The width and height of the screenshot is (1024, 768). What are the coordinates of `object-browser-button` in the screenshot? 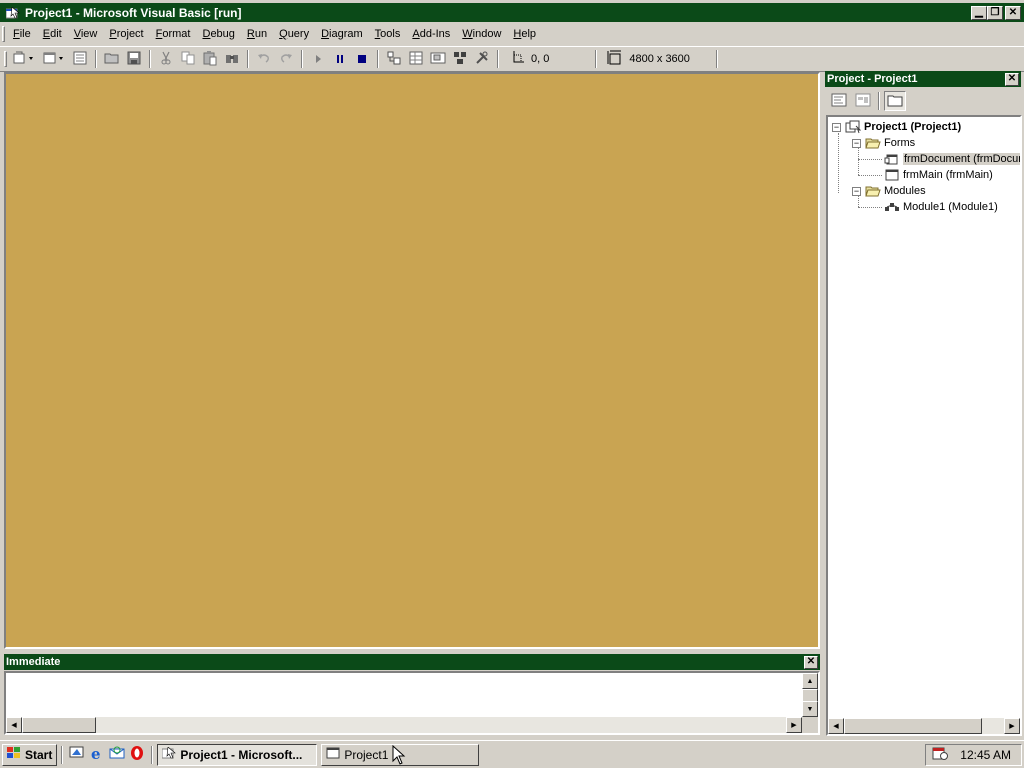 It's located at (460, 59).